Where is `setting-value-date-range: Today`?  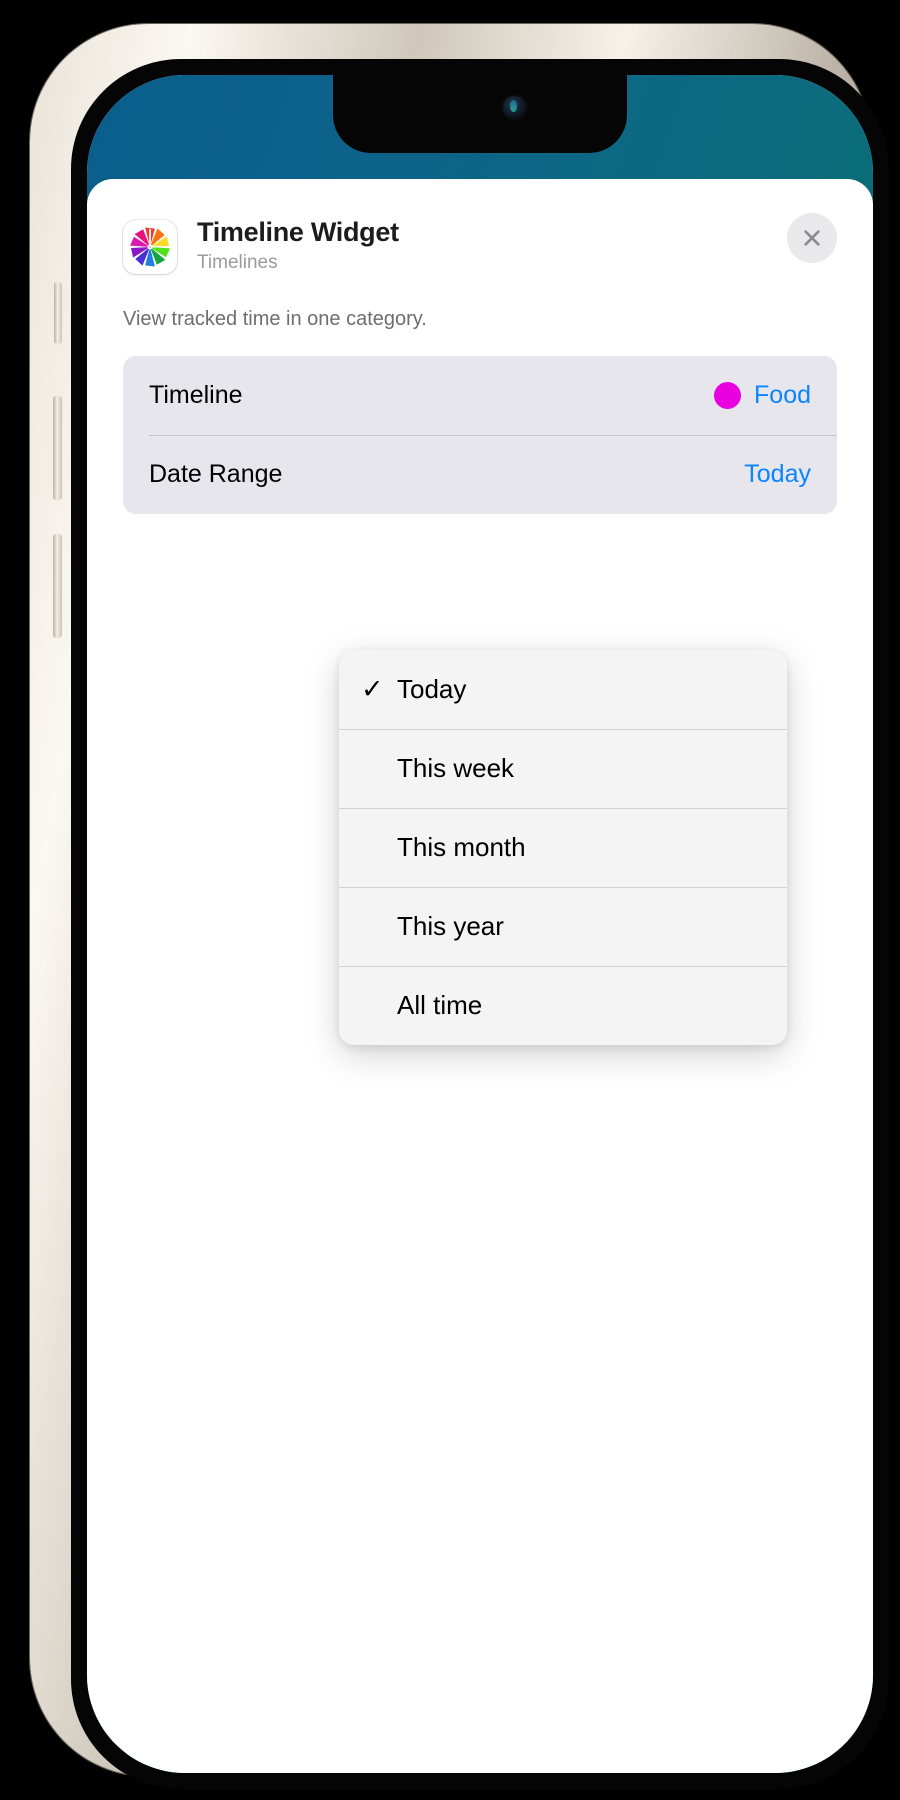
setting-value-date-range: Today is located at coordinates (777, 474).